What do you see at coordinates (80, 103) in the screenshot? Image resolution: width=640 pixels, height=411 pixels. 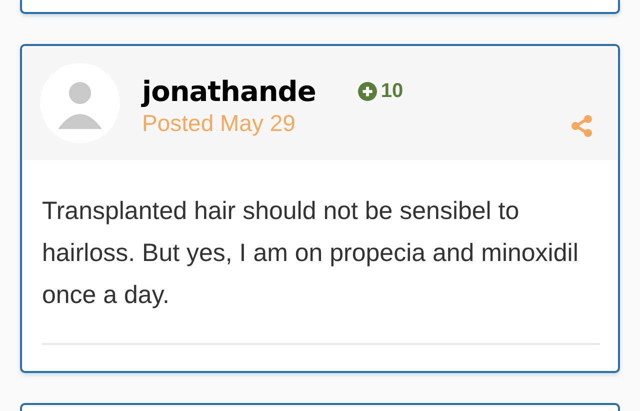 I see `avatar-icon` at bounding box center [80, 103].